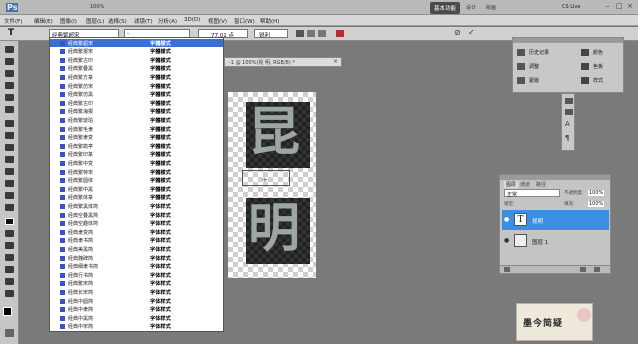 Image resolution: width=638 pixels, height=344 pixels. What do you see at coordinates (568, 40) in the screenshot?
I see `panel-dock-titlebar` at bounding box center [568, 40].